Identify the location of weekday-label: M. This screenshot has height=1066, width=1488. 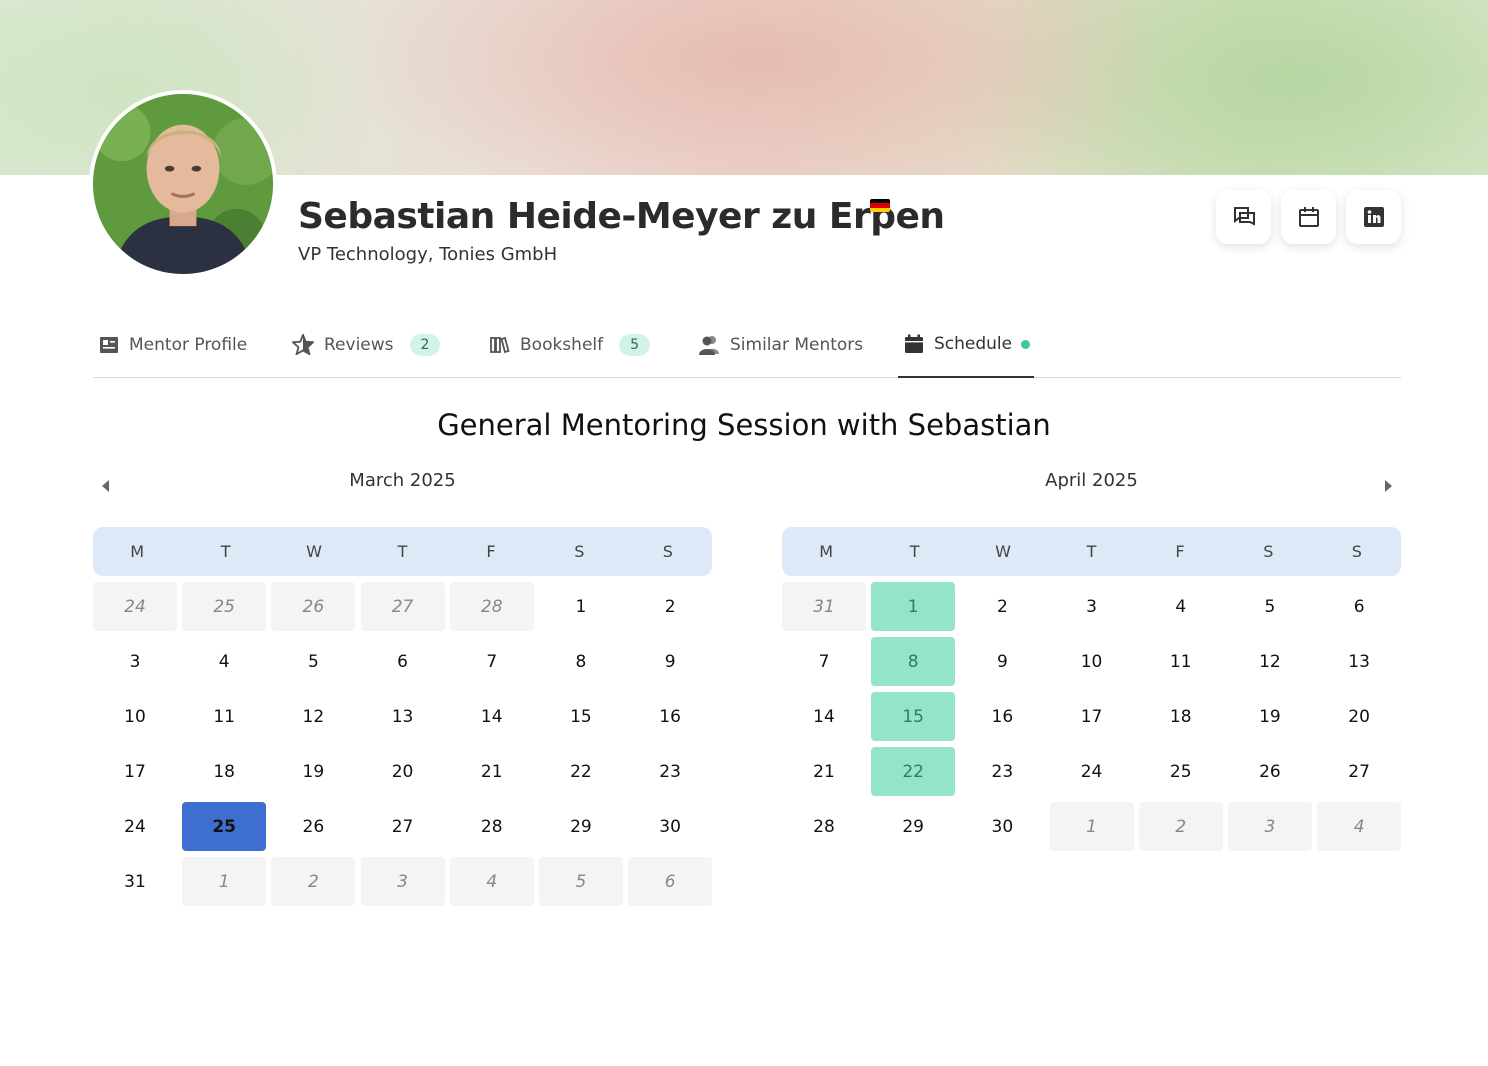
(826, 551).